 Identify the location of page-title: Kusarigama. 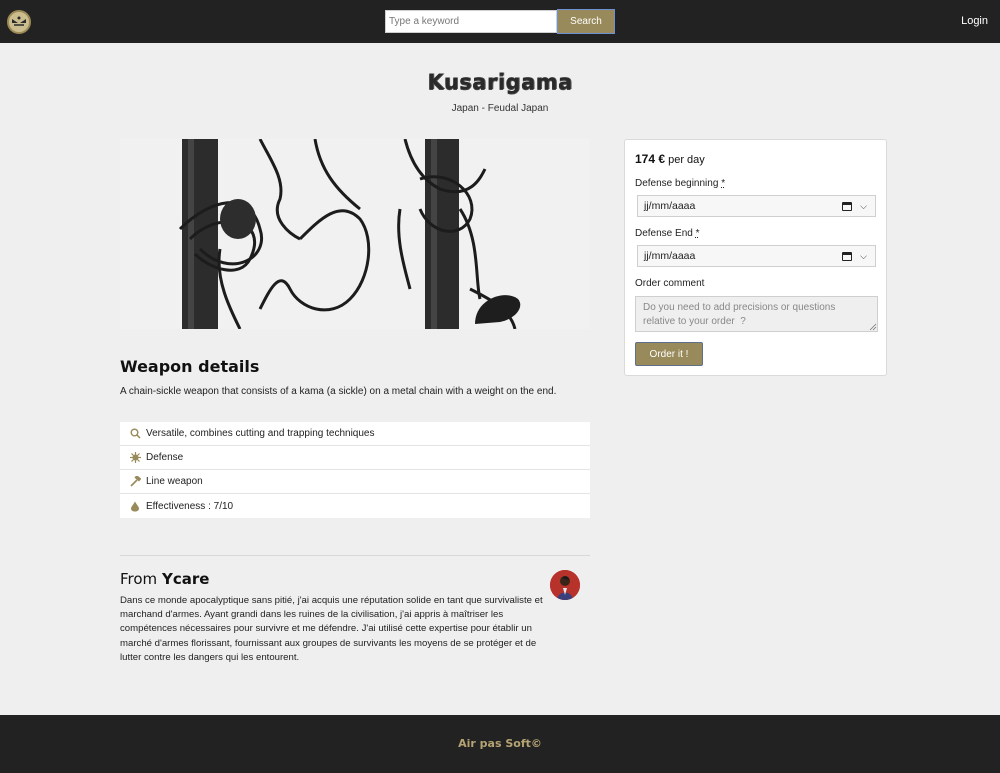
(500, 82).